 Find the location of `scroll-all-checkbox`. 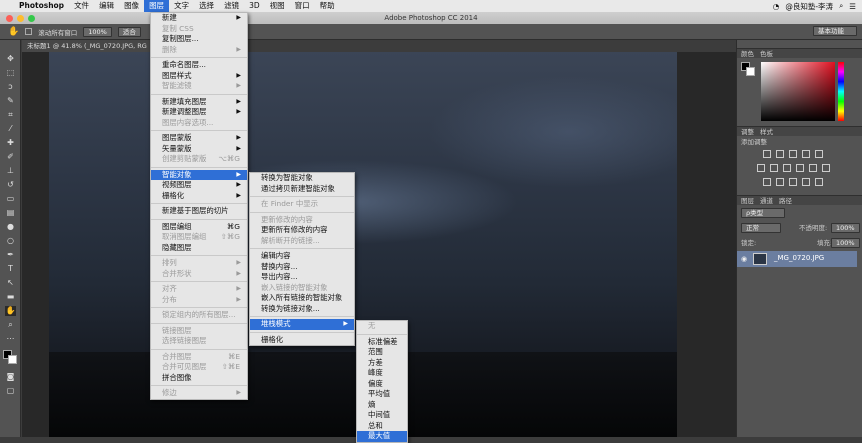

scroll-all-checkbox is located at coordinates (29, 31).